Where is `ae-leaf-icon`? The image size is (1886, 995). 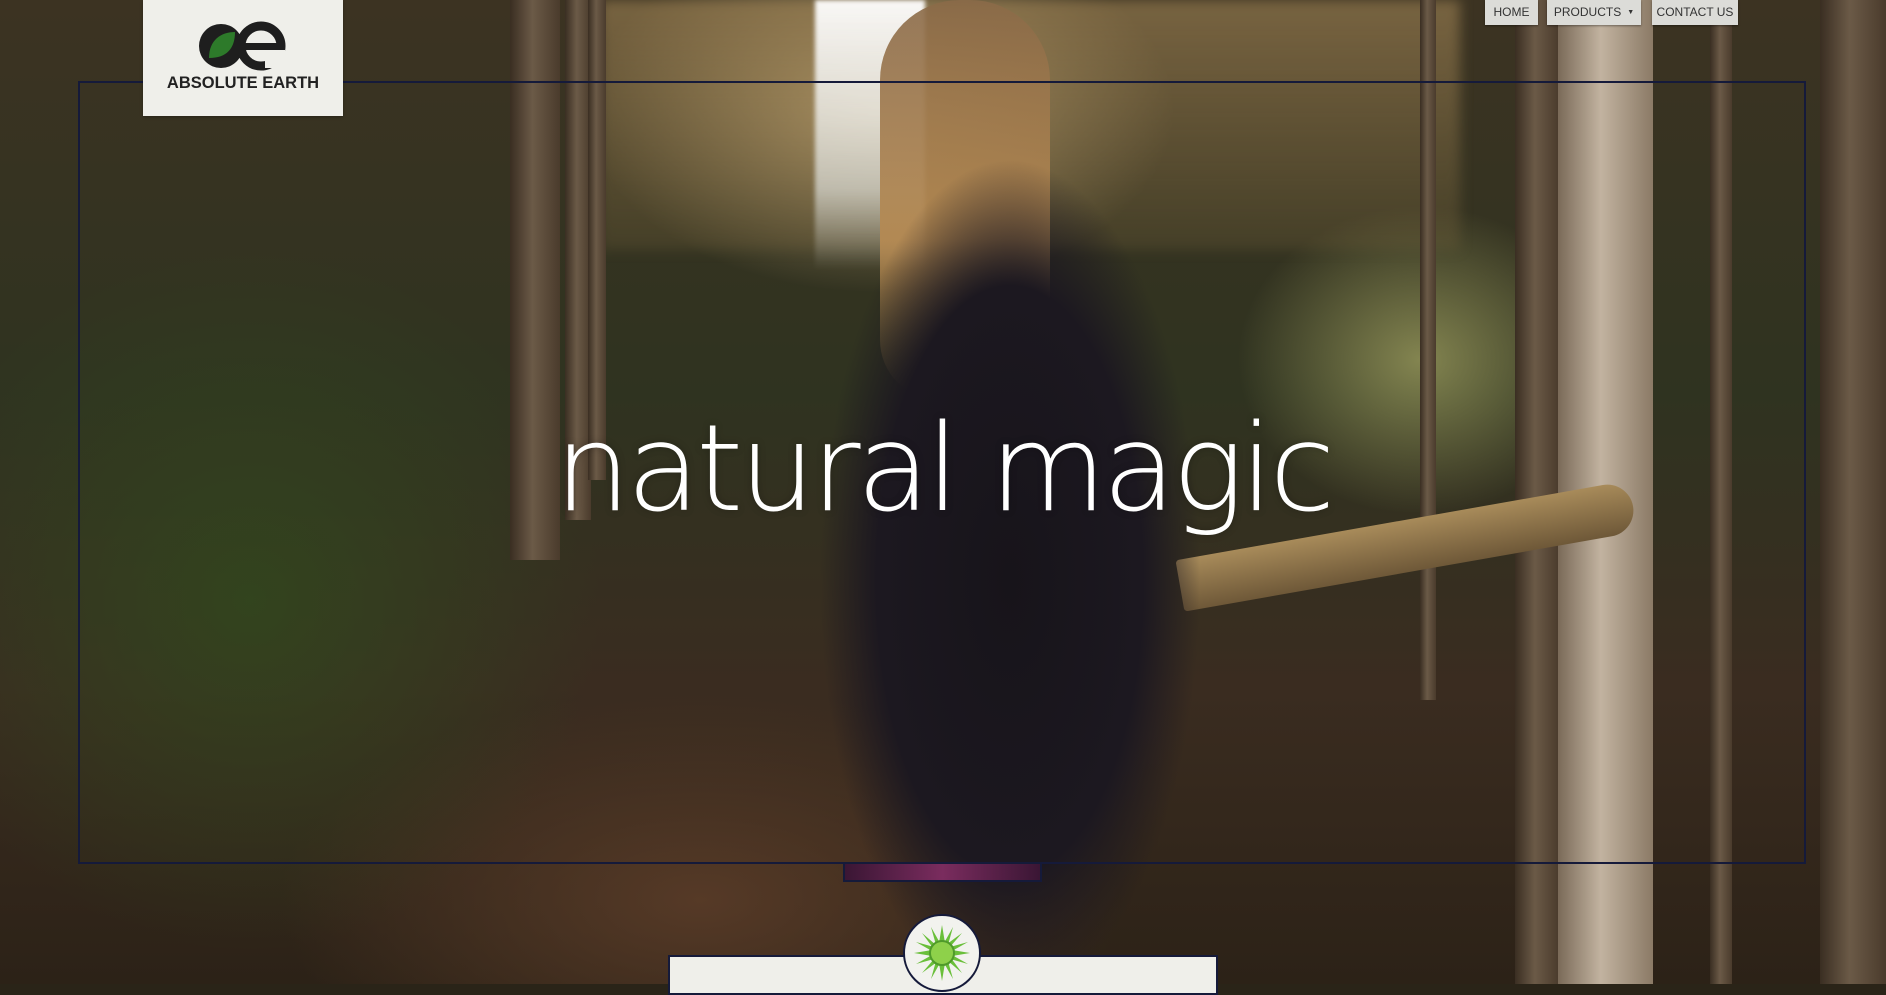 ae-leaf-icon is located at coordinates (242, 46).